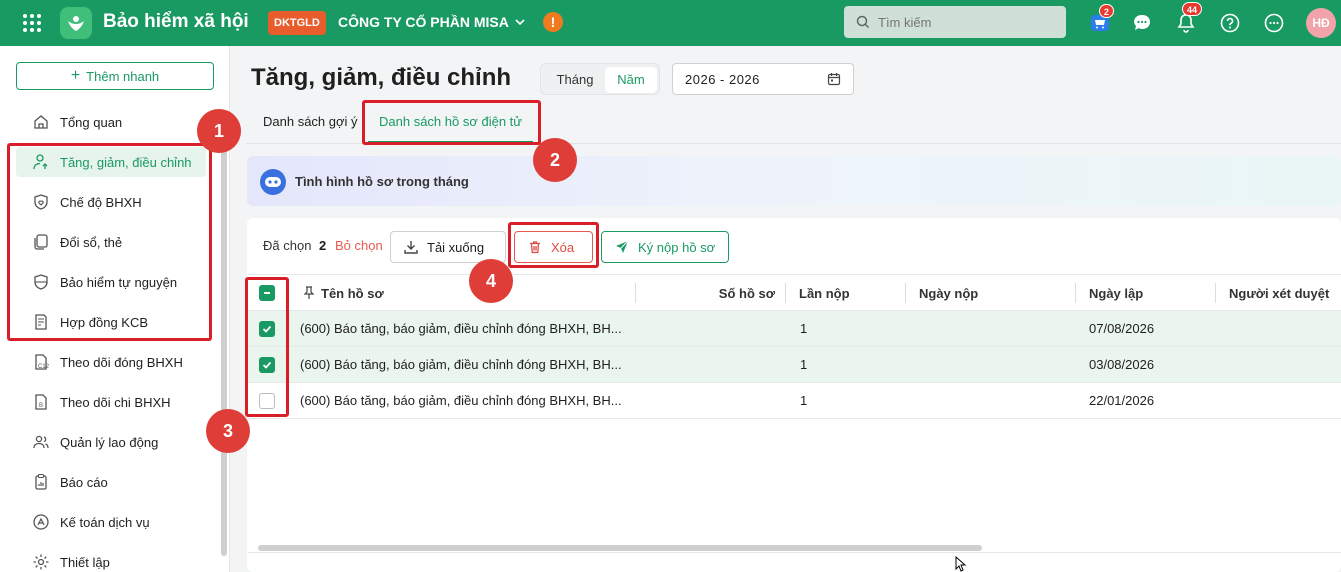  I want to click on page-title: Tăng, giảm, điều chỉnh, so click(381, 77).